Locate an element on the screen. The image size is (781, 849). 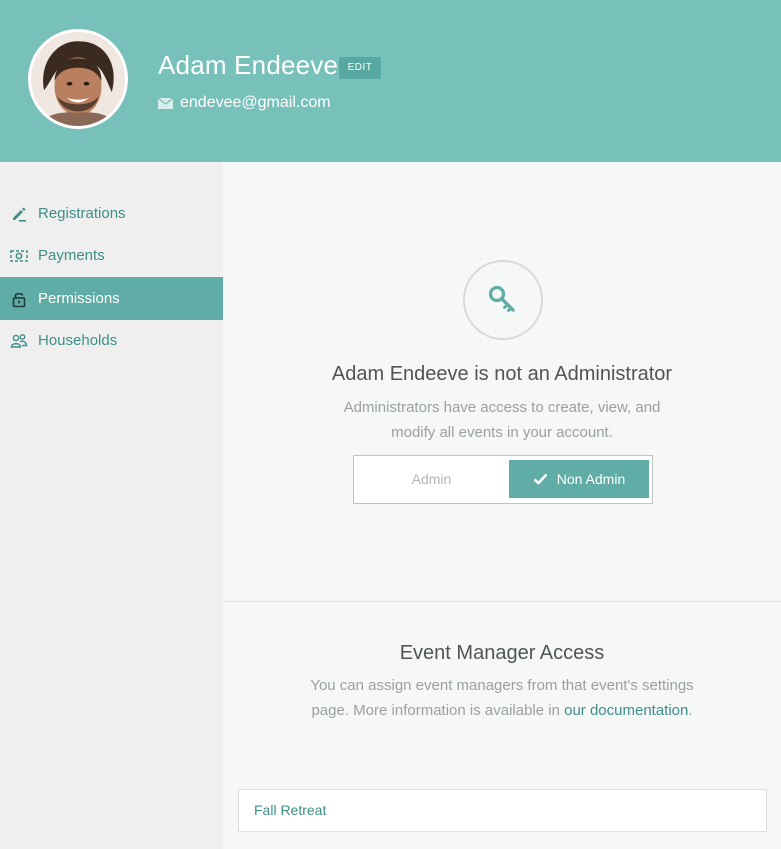
sidebar-item-registrations: Registrations is located at coordinates (111, 213).